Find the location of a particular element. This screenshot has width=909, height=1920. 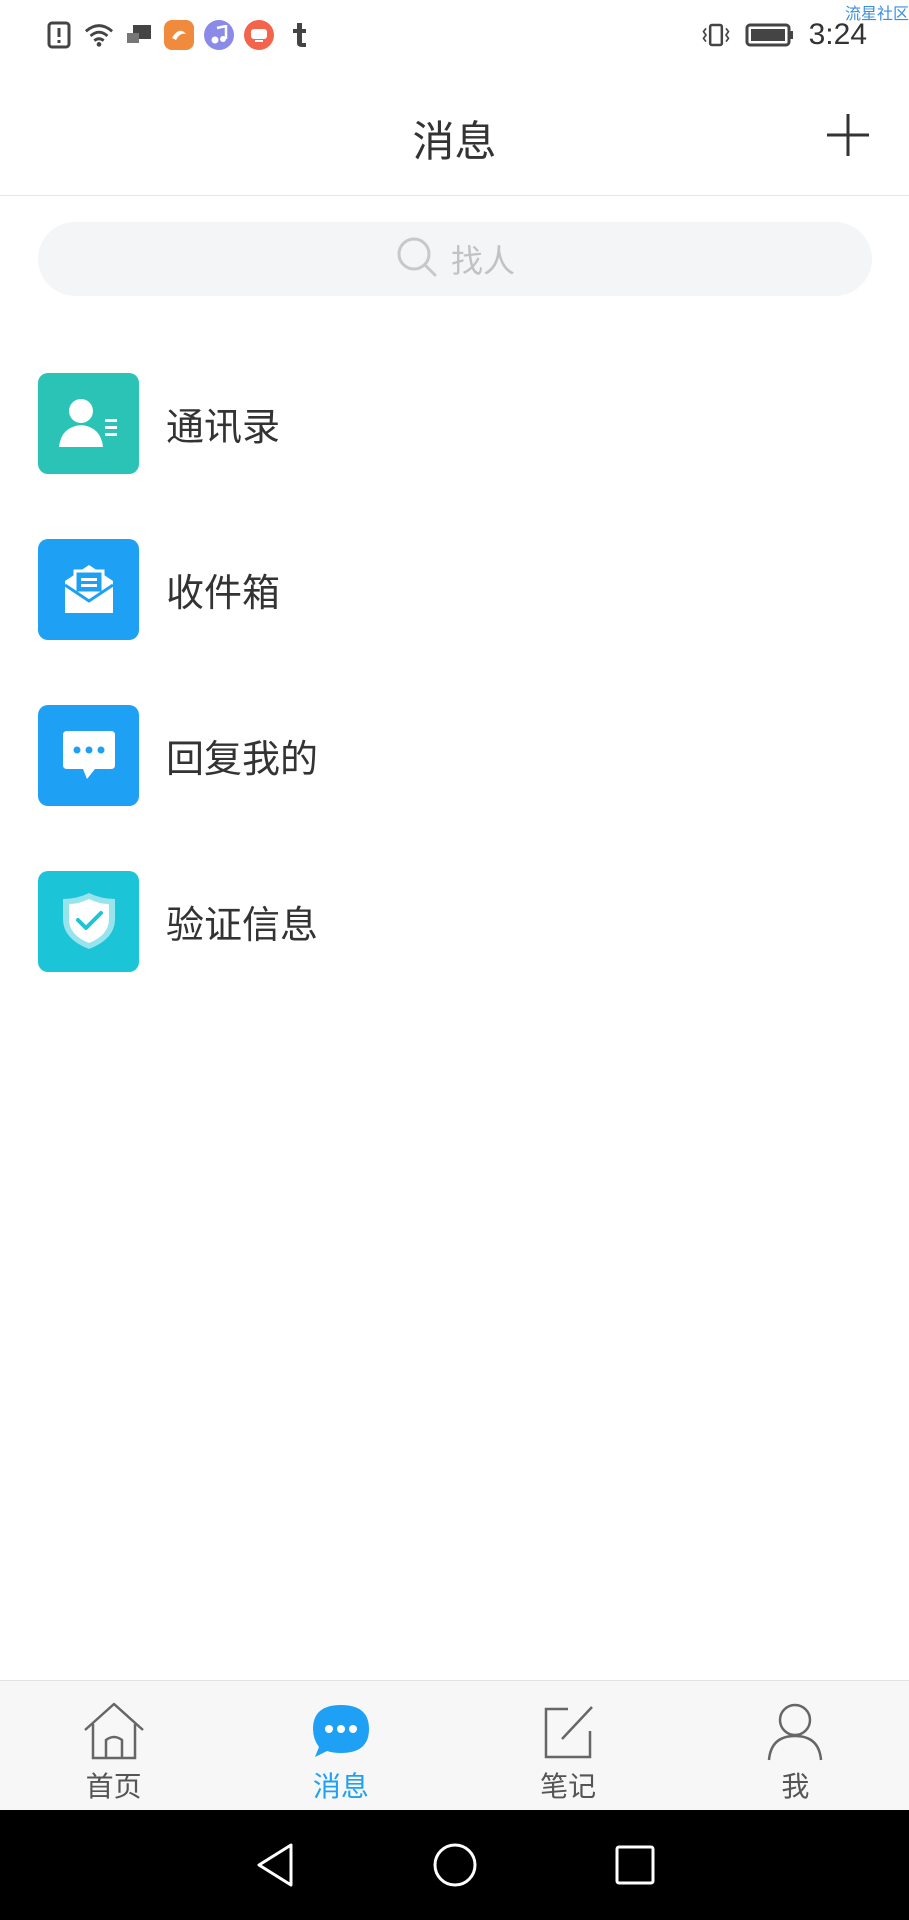

alert-icon is located at coordinates (59, 35).